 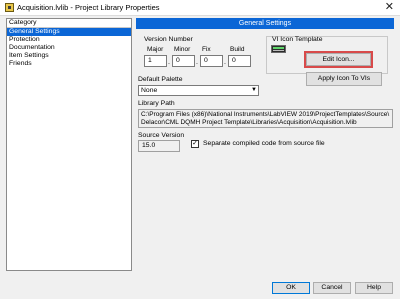 What do you see at coordinates (149, 90) in the screenshot?
I see `default-palette-value: None` at bounding box center [149, 90].